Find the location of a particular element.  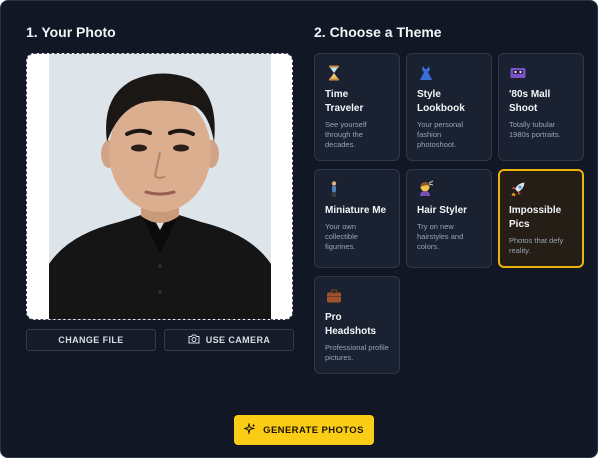

theme-card-description: Professional profile pictures. is located at coordinates (357, 352).